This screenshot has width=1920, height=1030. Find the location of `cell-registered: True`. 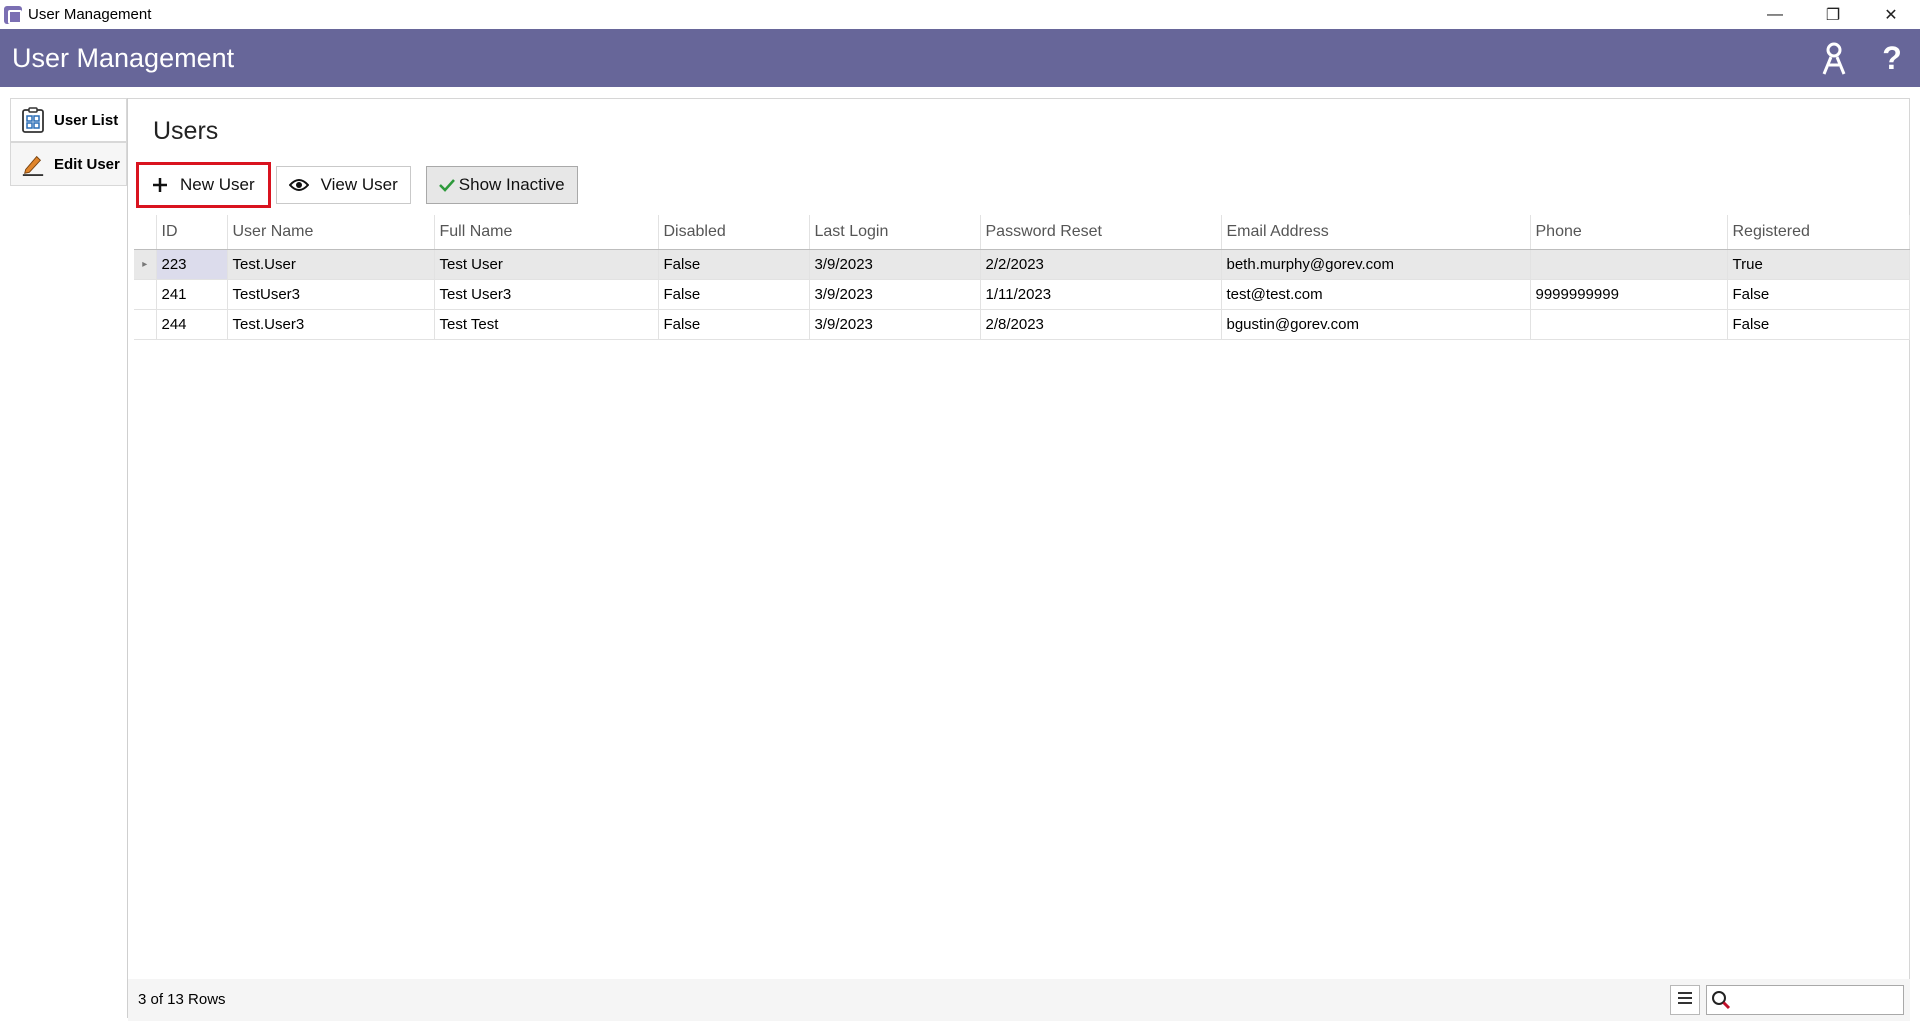

cell-registered: True is located at coordinates (1818, 264).